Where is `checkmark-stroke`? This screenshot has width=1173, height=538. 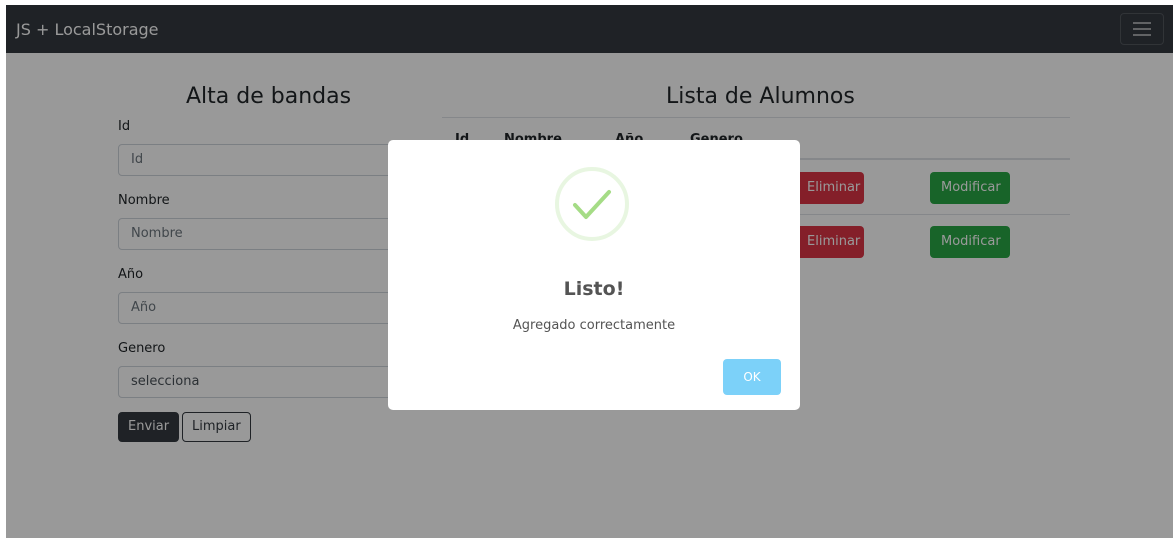 checkmark-stroke is located at coordinates (592, 204).